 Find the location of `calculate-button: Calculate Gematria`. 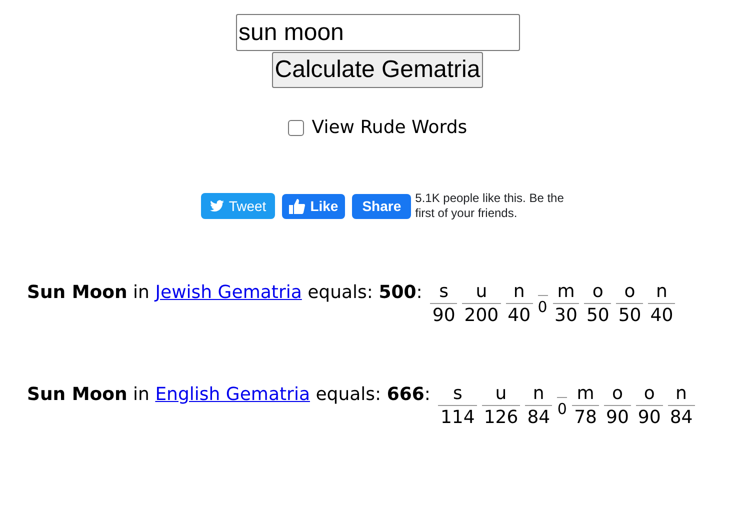

calculate-button: Calculate Gematria is located at coordinates (378, 70).